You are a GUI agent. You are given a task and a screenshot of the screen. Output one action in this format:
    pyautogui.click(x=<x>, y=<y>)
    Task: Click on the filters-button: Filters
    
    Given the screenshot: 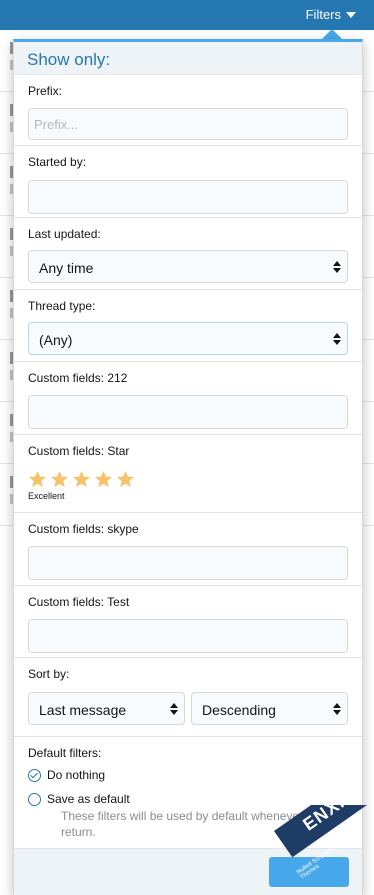 What is the action you would take?
    pyautogui.click(x=331, y=14)
    